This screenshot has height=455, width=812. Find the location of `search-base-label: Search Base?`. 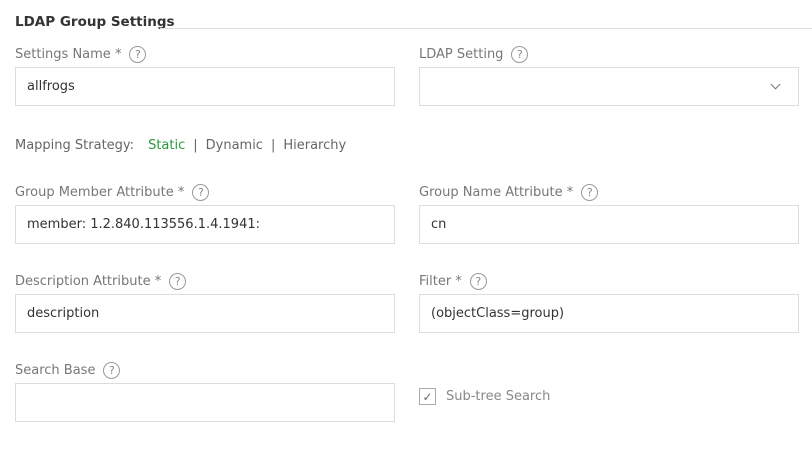

search-base-label: Search Base? is located at coordinates (68, 370).